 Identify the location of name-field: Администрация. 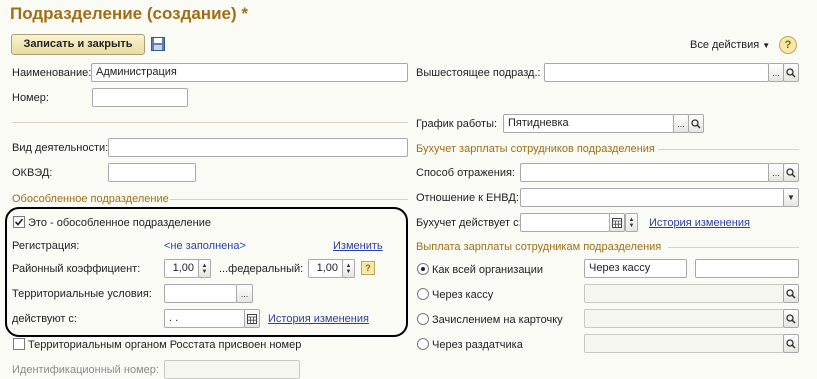
(249, 72).